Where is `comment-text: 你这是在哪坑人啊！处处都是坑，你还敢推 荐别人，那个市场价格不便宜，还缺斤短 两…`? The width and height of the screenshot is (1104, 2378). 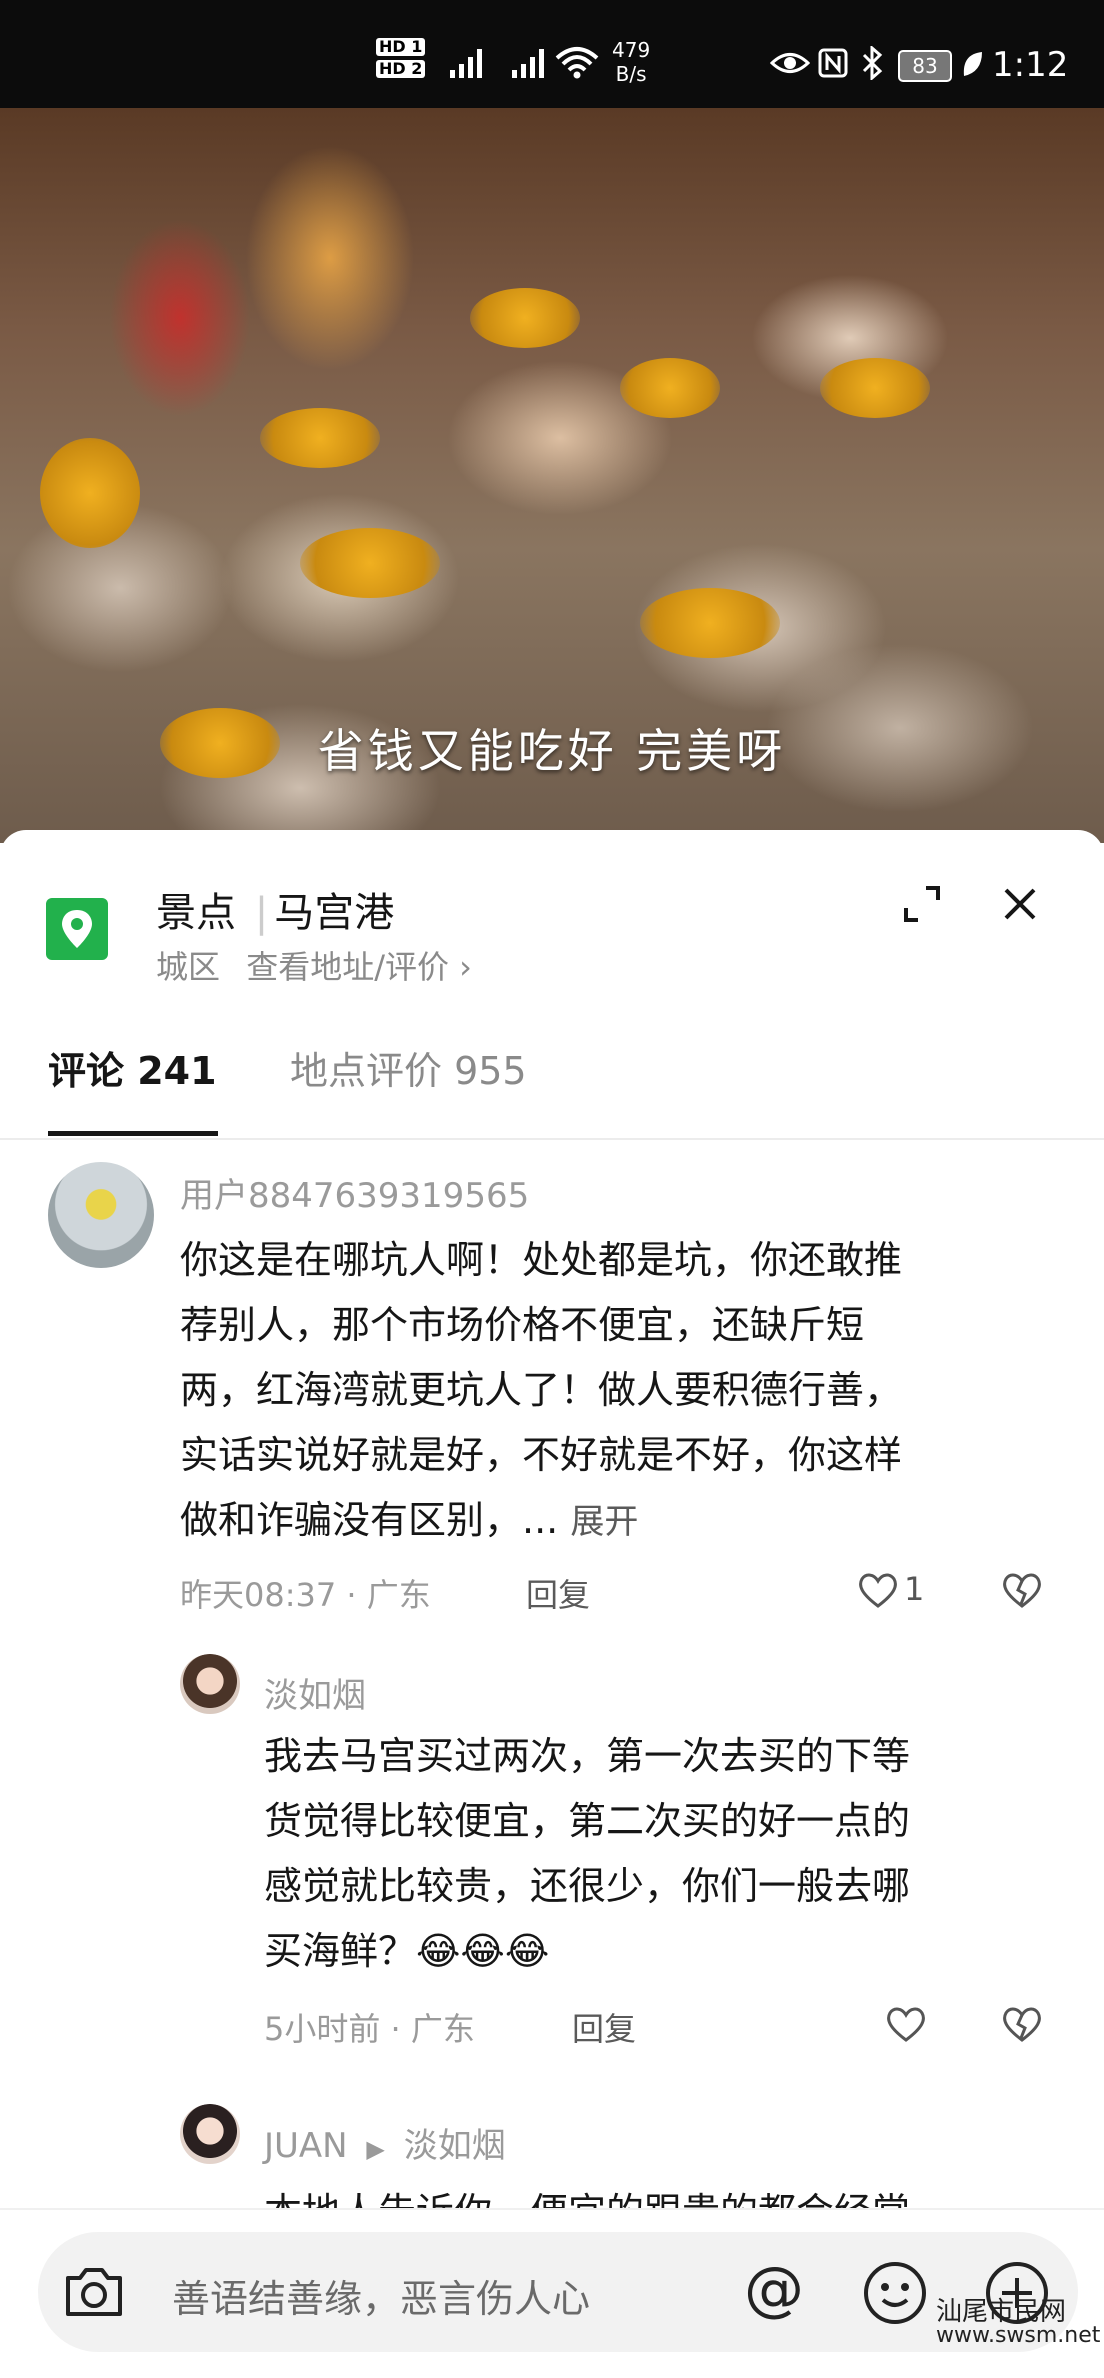
comment-text: 你这是在哪坑人啊！处处都是坑，你还敢推 荐别人，那个市场价格不便宜，还缺斤短 两… is located at coordinates (625, 1391).